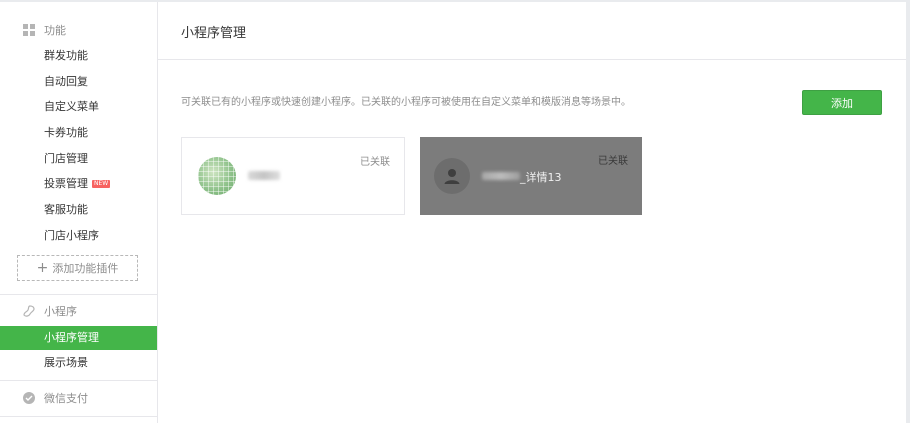 This screenshot has width=910, height=423. I want to click on page-title: 小程序管理, so click(214, 33).